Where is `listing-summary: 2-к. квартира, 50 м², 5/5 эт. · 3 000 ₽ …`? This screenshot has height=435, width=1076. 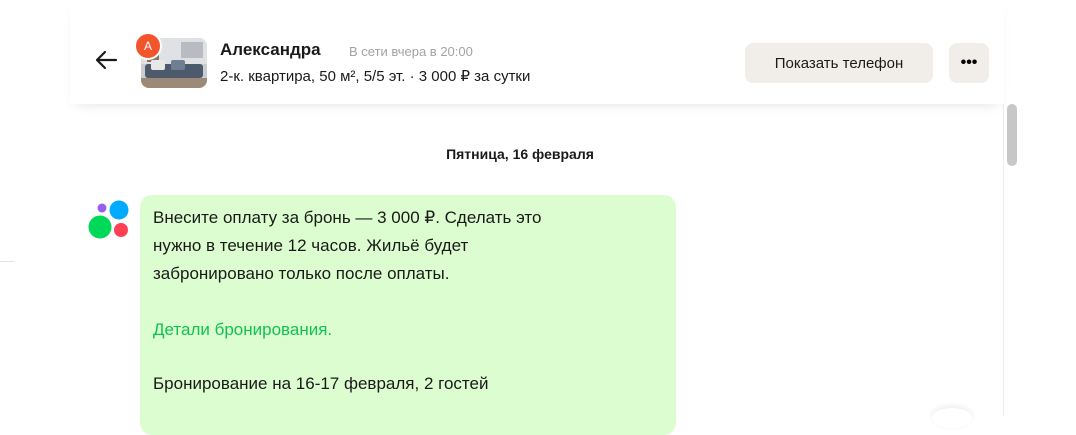
listing-summary: 2-к. квартира, 50 м², 5/5 эт. · 3 000 ₽ … is located at coordinates (375, 76).